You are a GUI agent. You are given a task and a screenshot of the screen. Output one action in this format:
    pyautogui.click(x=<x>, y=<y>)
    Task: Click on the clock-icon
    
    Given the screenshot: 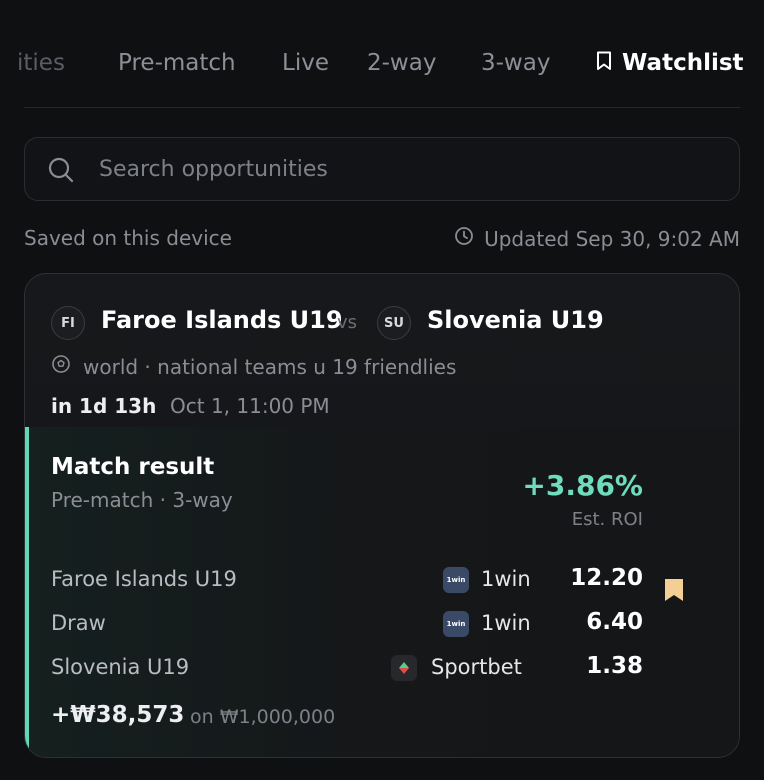 What is the action you would take?
    pyautogui.click(x=464, y=238)
    